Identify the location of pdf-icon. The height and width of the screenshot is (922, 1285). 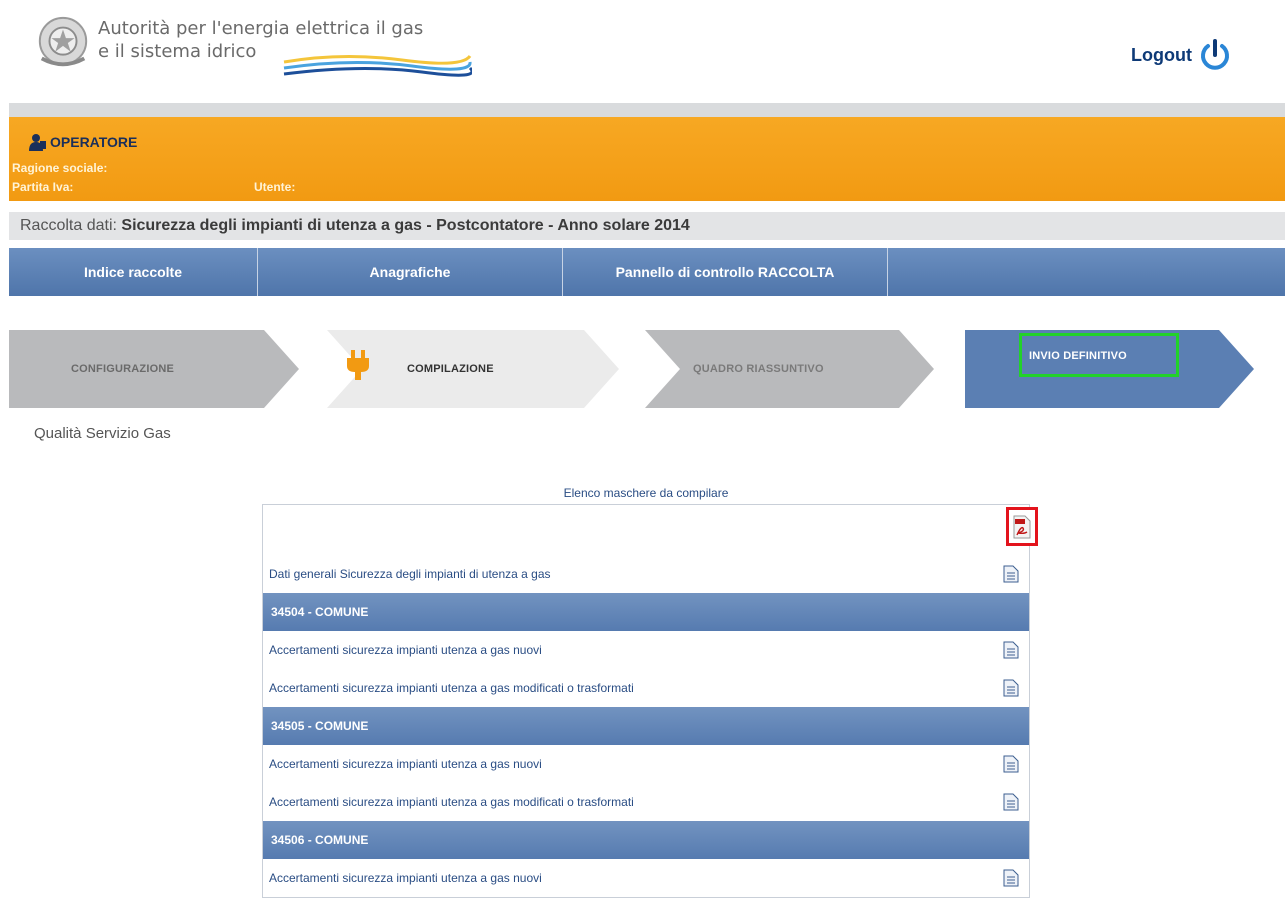
(1022, 526).